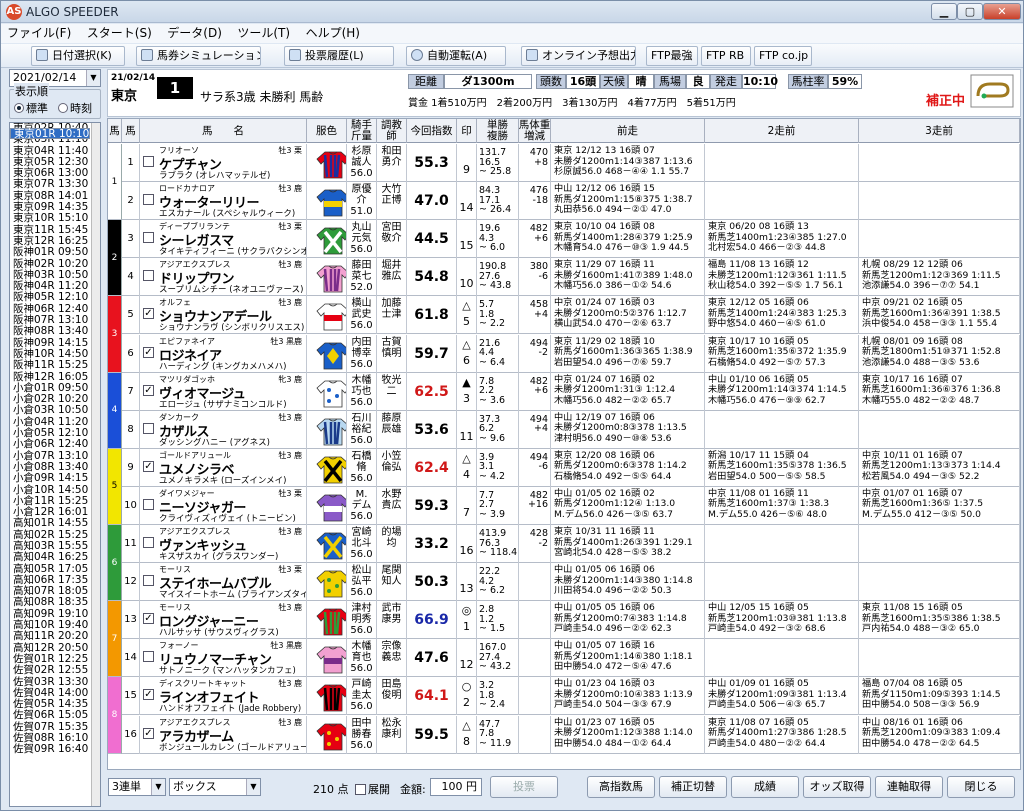 The image size is (1024, 811). I want to click on speed-index: 55.3, so click(432, 163).